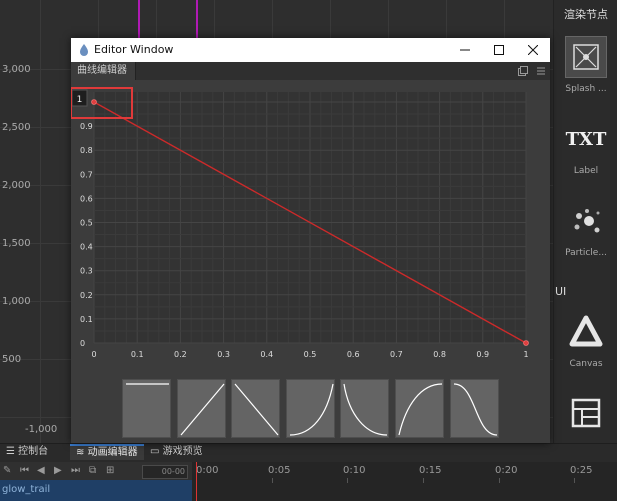 The height and width of the screenshot is (501, 617). I want to click on preset-constant, so click(146, 408).